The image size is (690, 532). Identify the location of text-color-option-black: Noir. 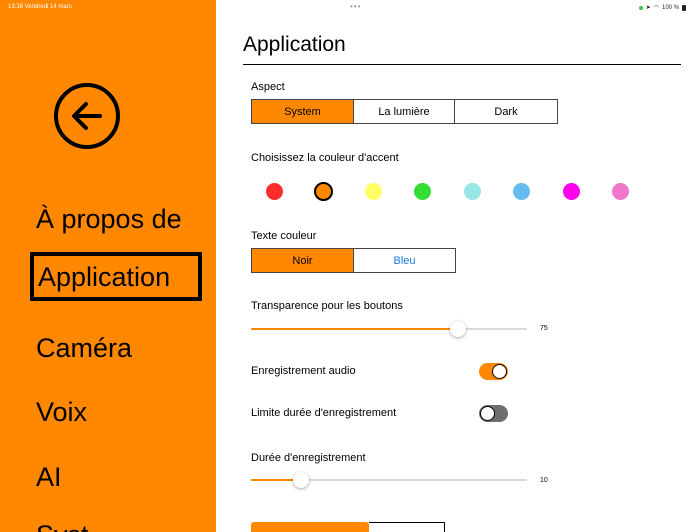
(303, 260).